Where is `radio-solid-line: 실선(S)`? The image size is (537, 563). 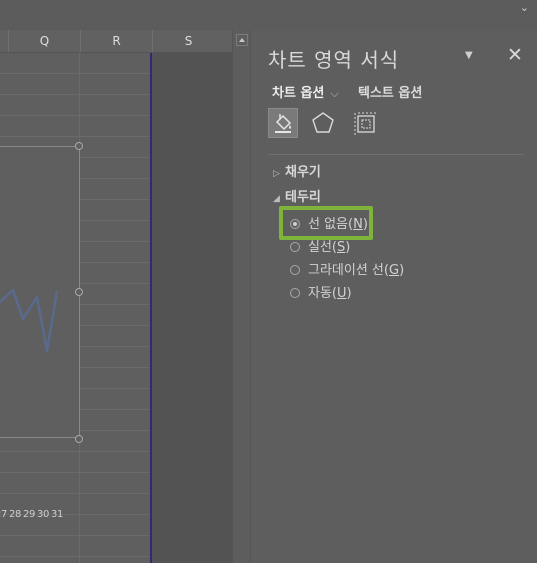
radio-solid-line: 실선(S) is located at coordinates (320, 248).